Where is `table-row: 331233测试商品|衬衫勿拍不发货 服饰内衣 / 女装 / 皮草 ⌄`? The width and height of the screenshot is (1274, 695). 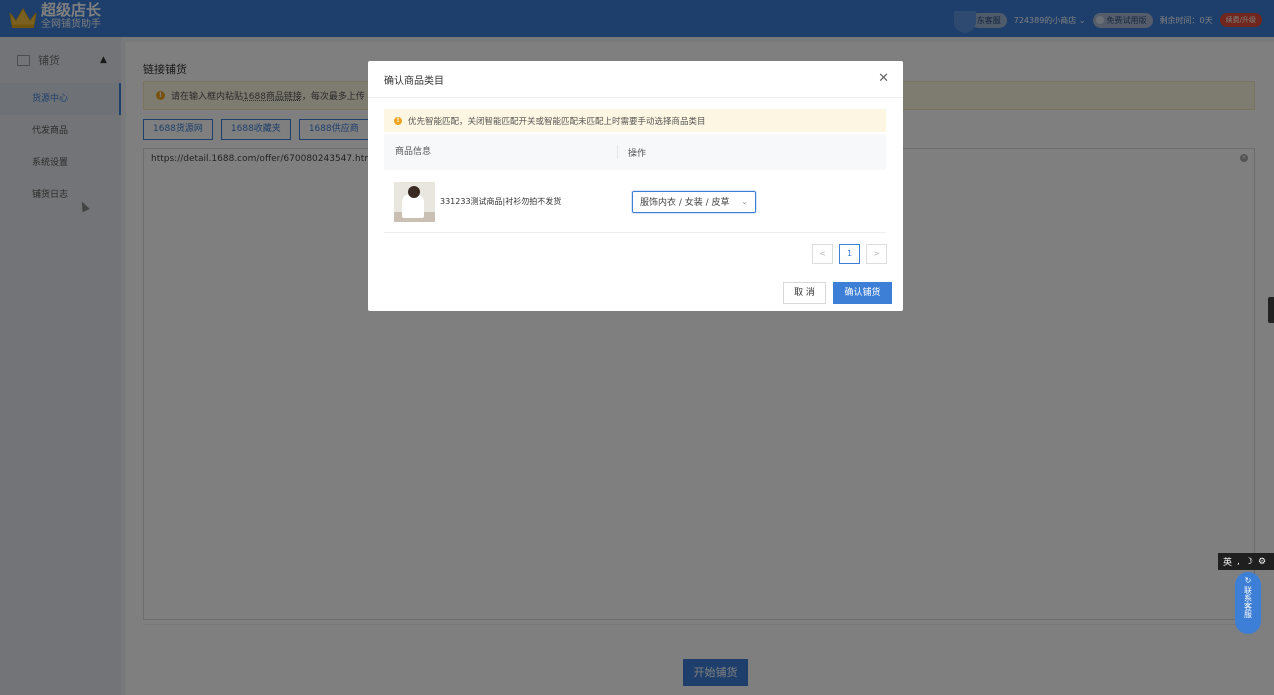 table-row: 331233测试商品|衬衫勿拍不发货 服饰内衣 / 女装 / 皮草 ⌄ is located at coordinates (635, 202).